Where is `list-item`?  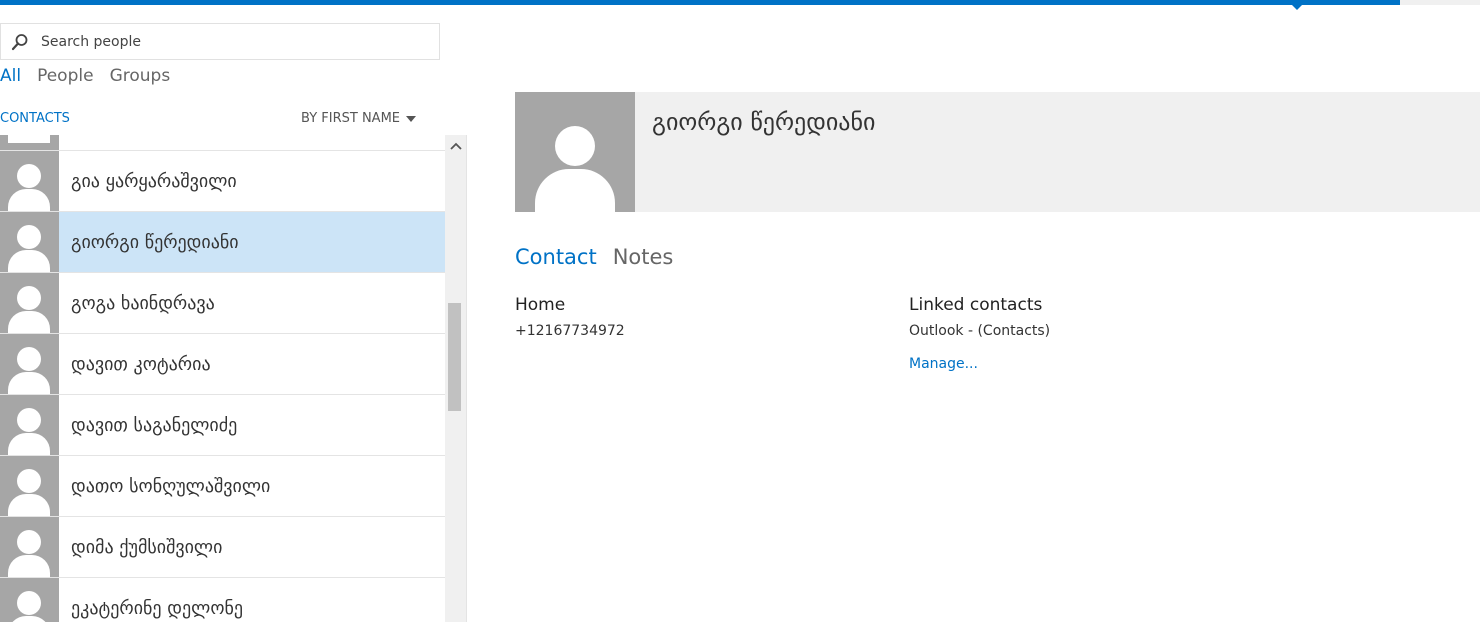 list-item is located at coordinates (222, 143).